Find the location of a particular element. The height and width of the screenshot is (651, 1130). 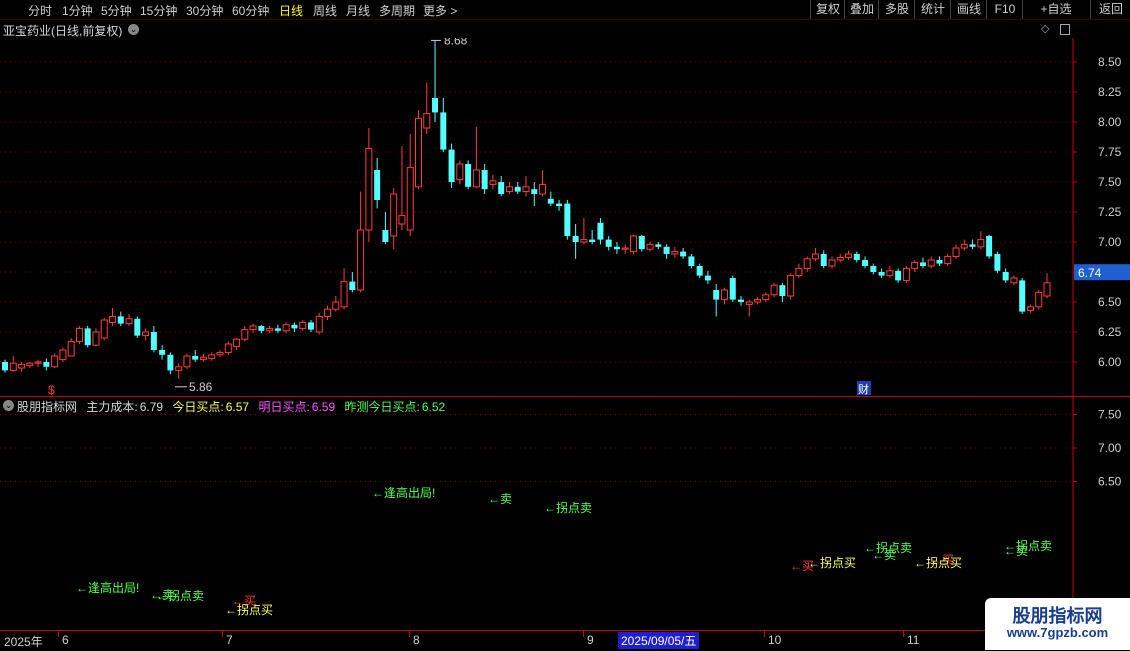

toolbar-button-0: 复权 is located at coordinates (827, 9).